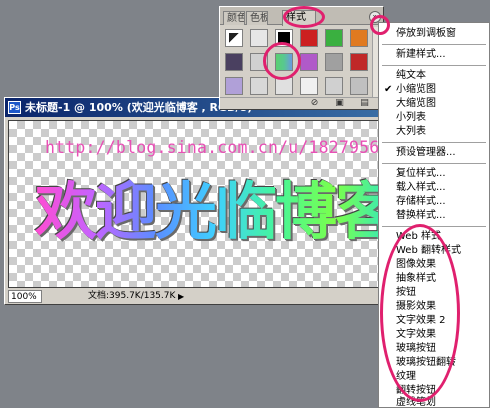 The image size is (490, 408). Describe the element at coordinates (434, 402) in the screenshot. I see `menu-item-library: 虚线笔划` at that location.